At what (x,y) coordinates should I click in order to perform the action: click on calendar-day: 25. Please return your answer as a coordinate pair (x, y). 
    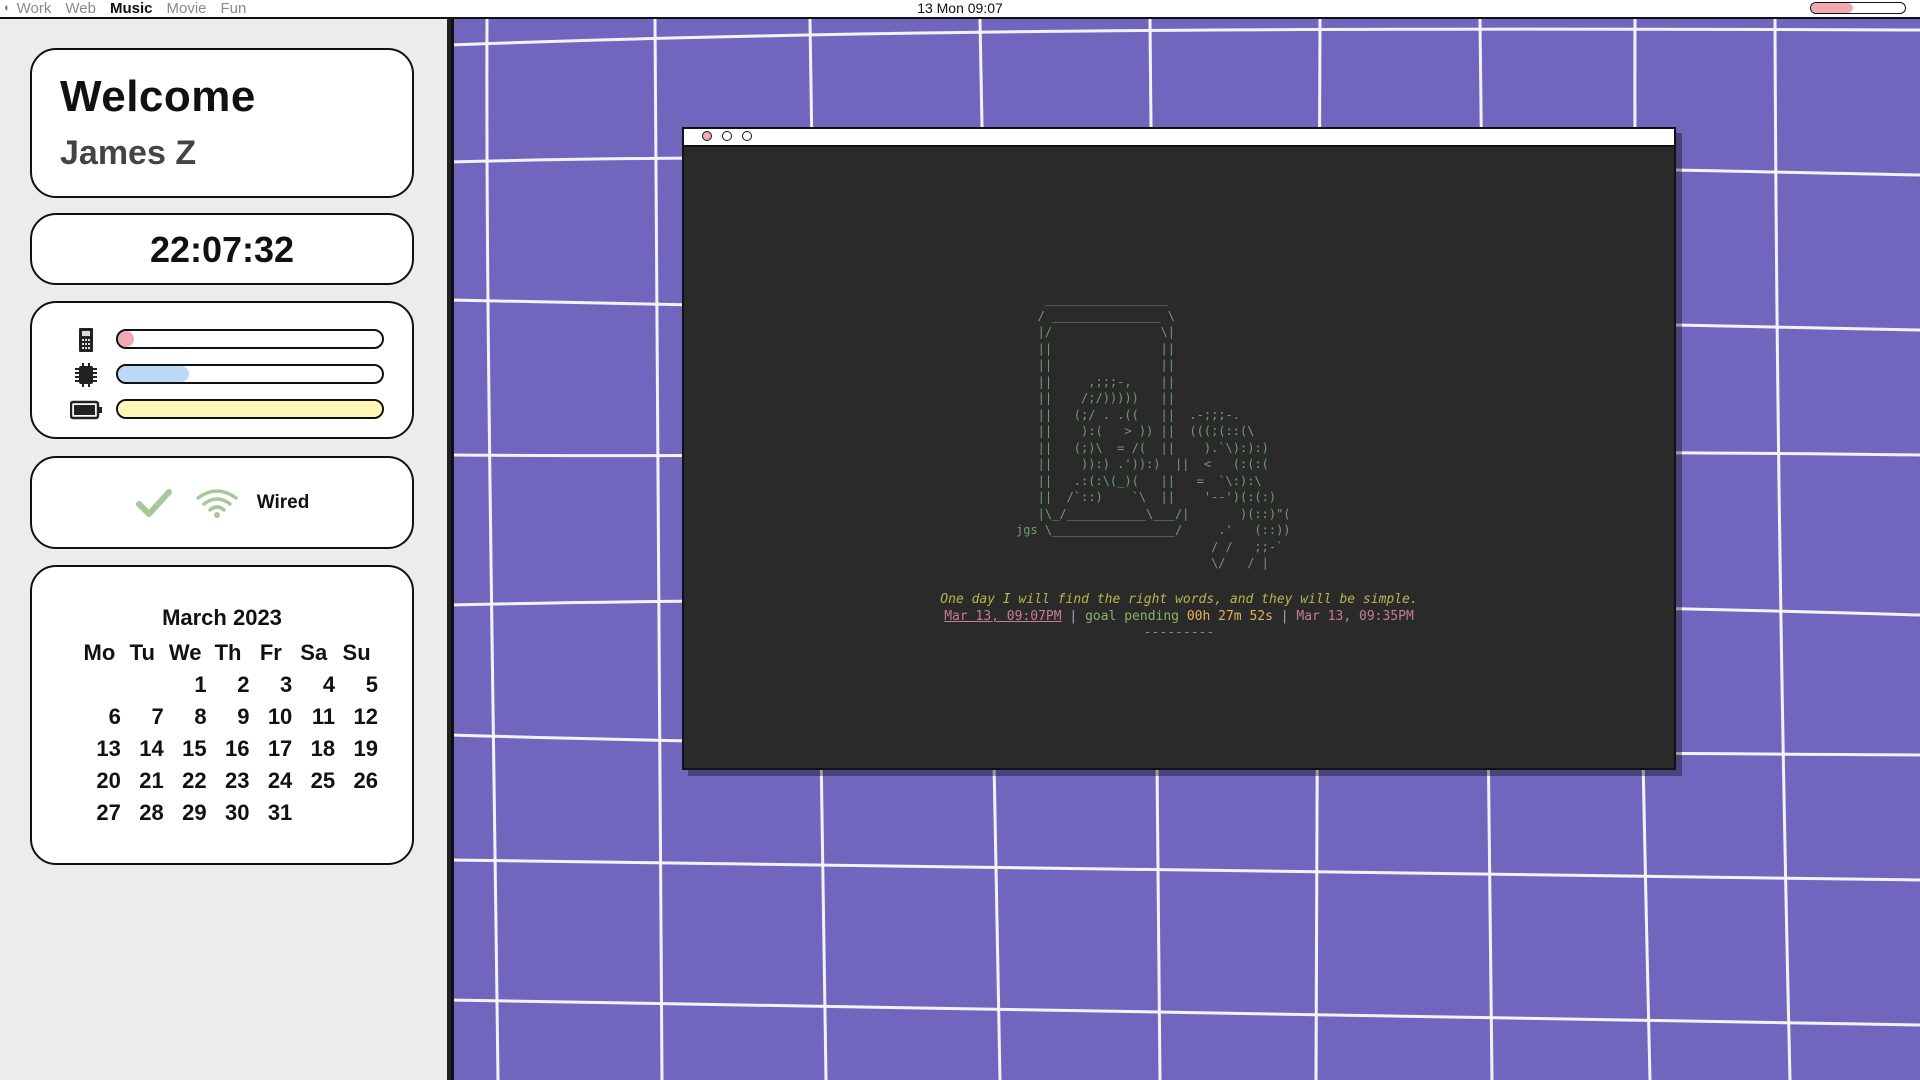
    Looking at the image, I should click on (313, 781).